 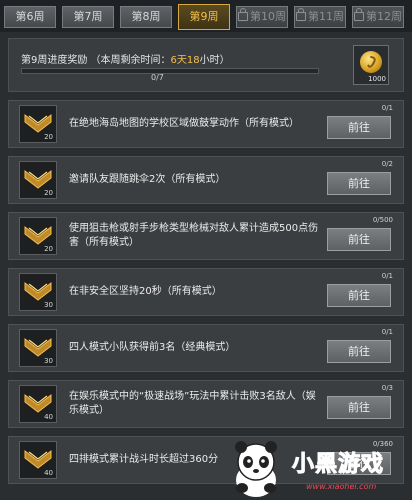 I want to click on tab-week-7: 第7周, so click(x=88, y=17).